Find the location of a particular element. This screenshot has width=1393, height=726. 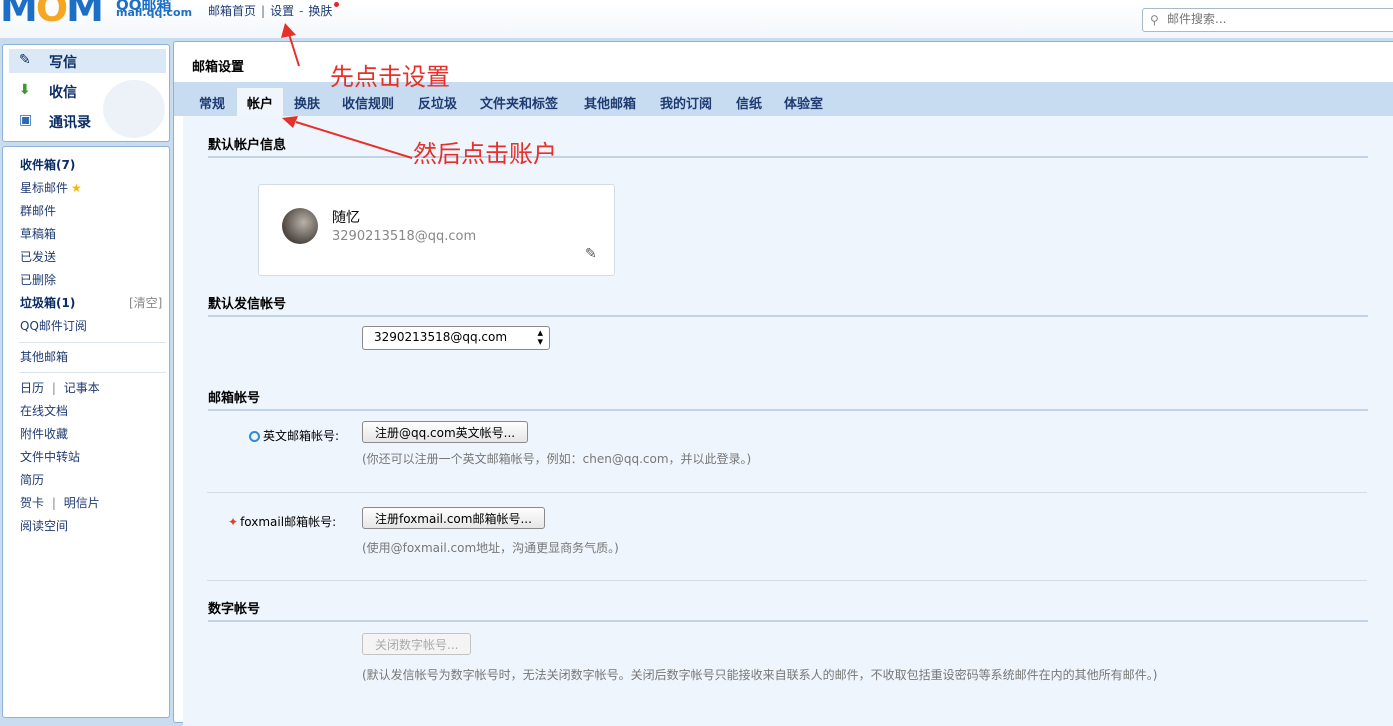

sidebar-quick-actions: ✎ 写信 ⬇ 收信 ▣ 通讯录 is located at coordinates (86, 93).